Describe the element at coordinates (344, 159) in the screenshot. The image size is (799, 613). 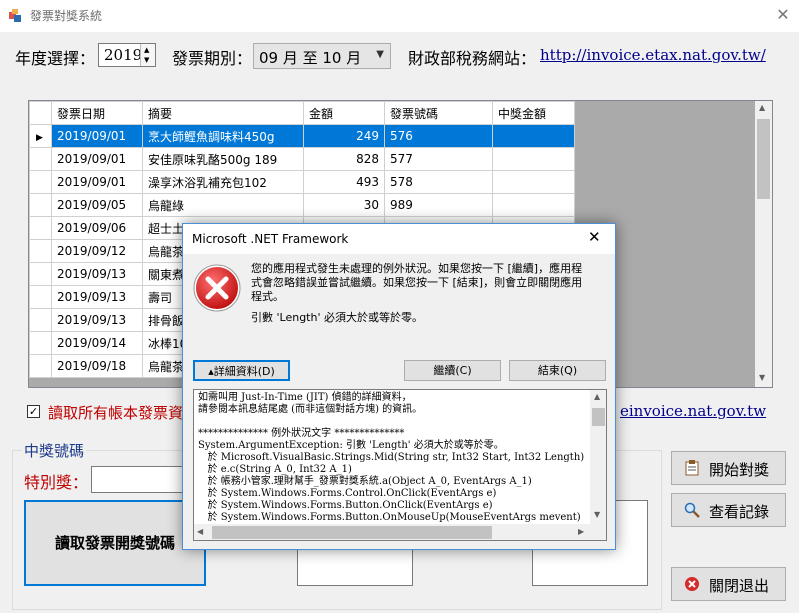
I see `table-cell-amount: 828` at that location.